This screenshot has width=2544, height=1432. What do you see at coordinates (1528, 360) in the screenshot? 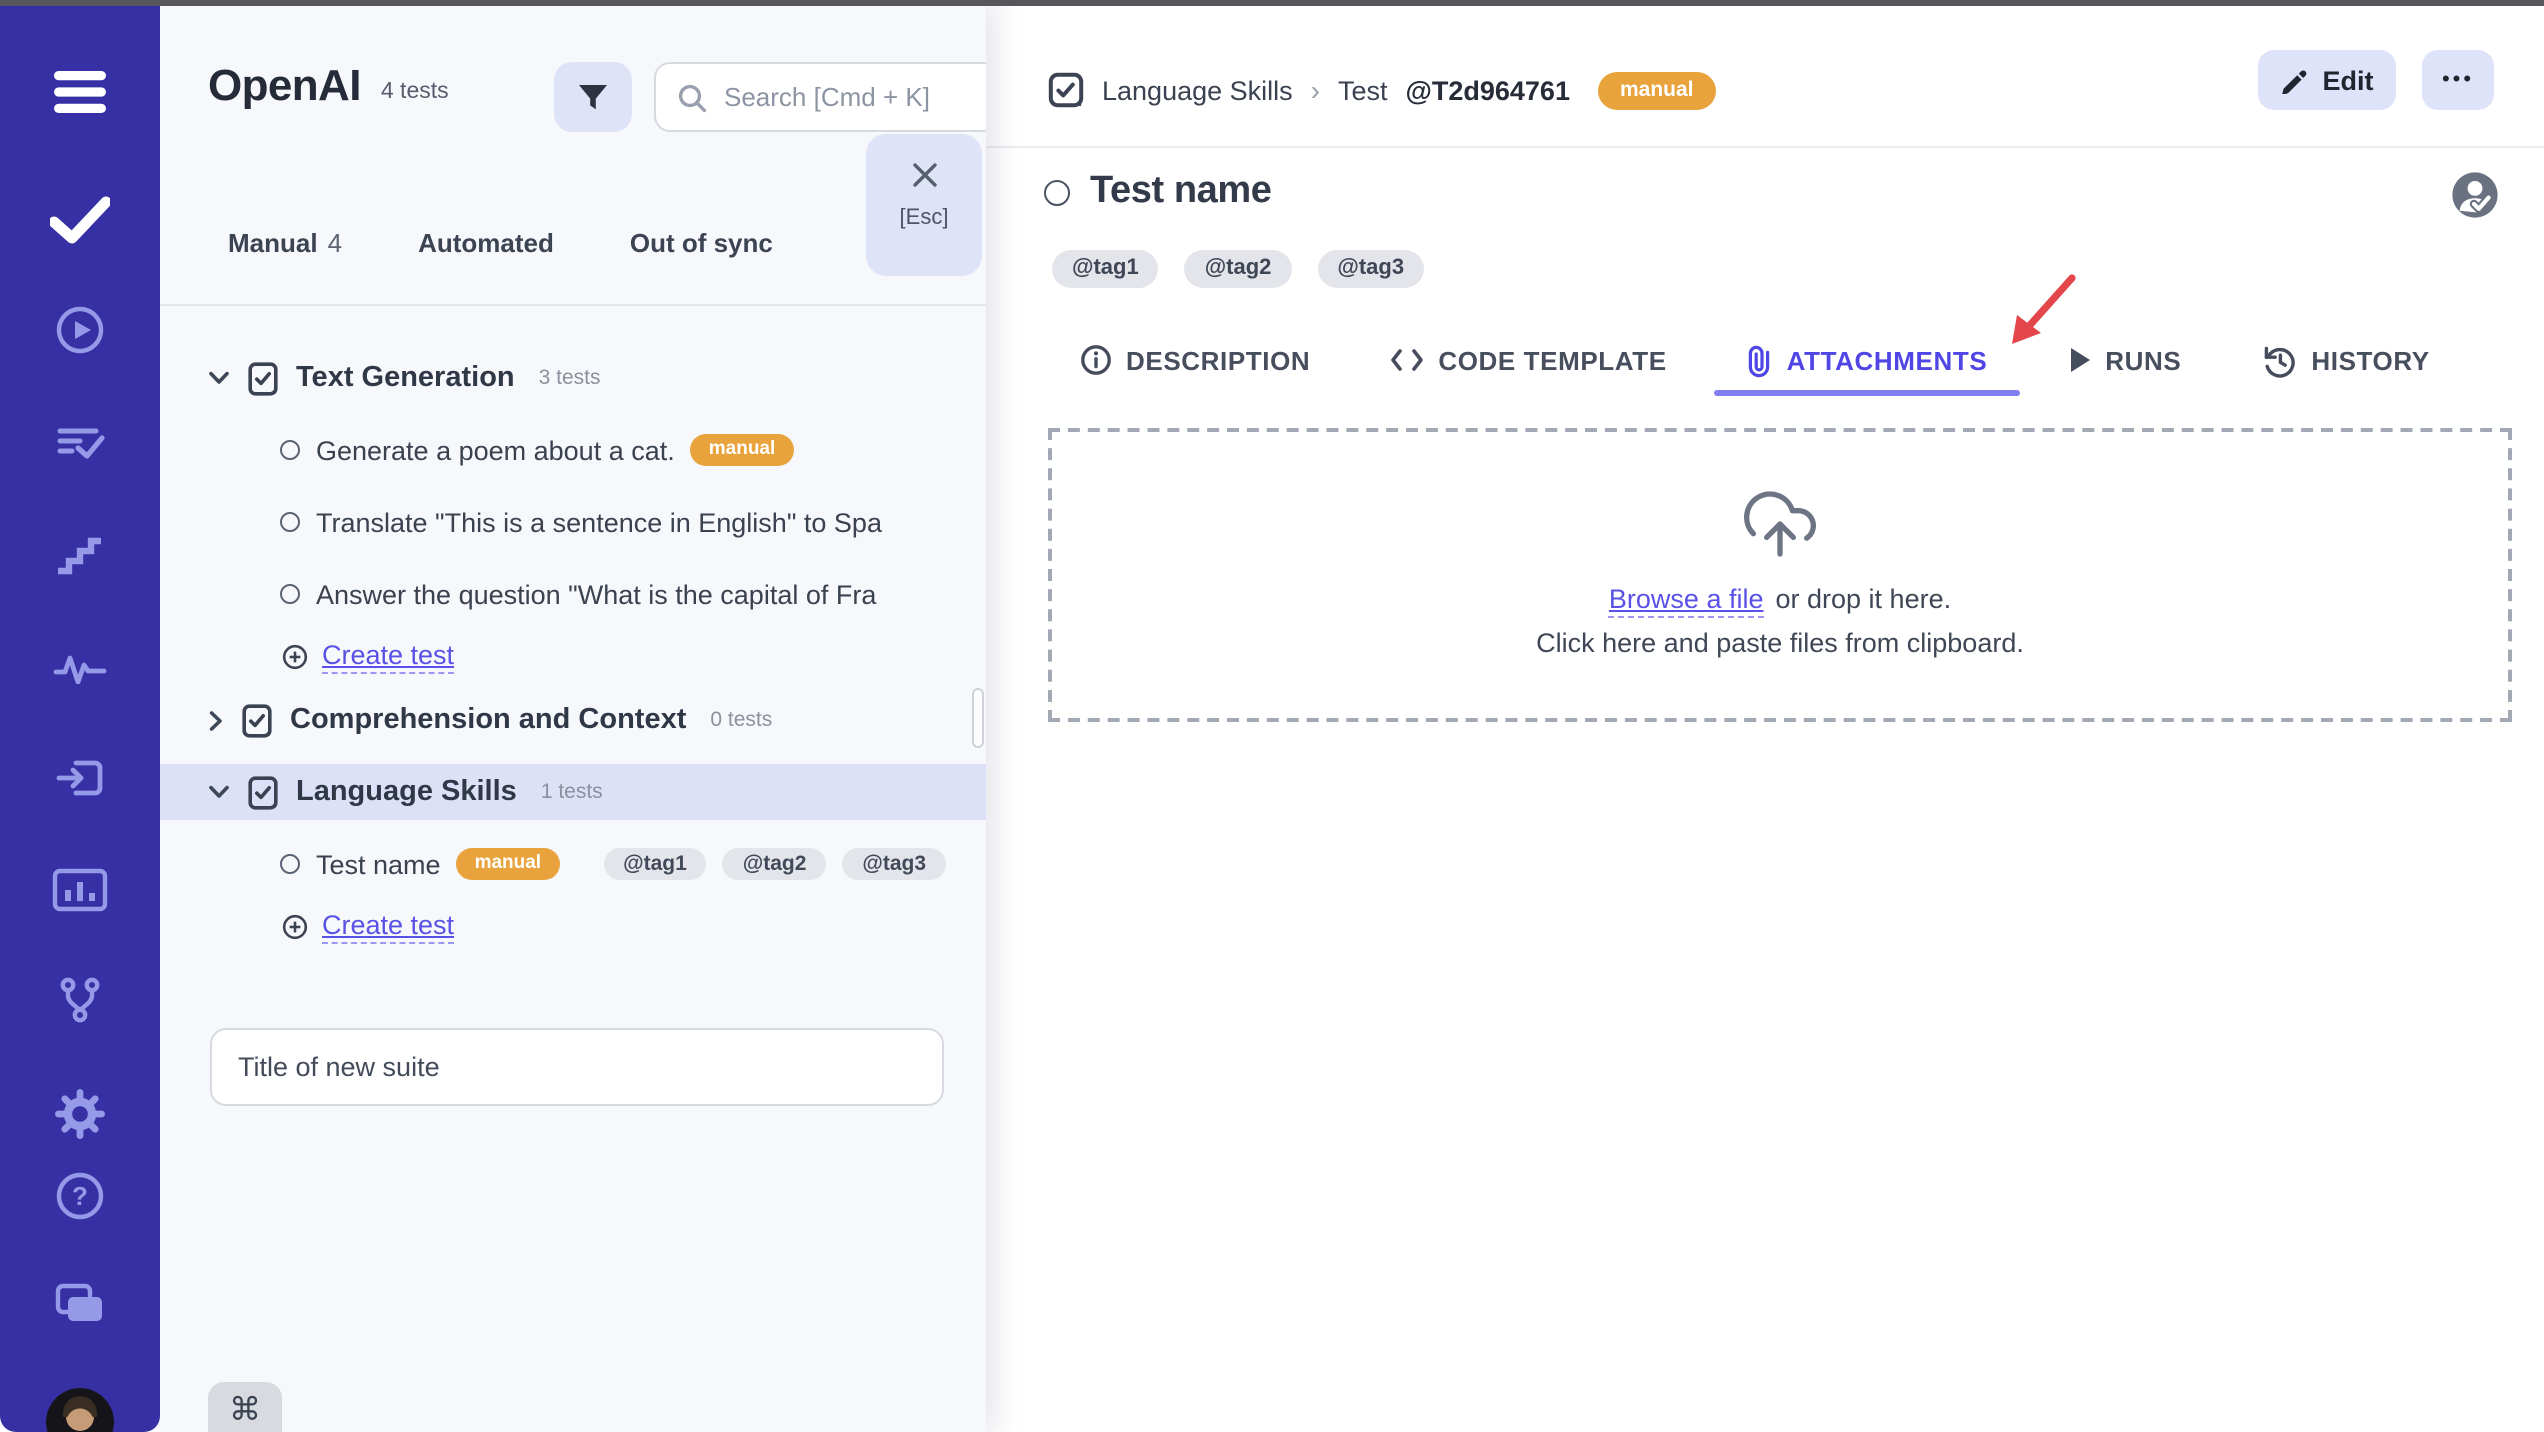
I see `tab-code-template: CODE TEMPLATE` at bounding box center [1528, 360].